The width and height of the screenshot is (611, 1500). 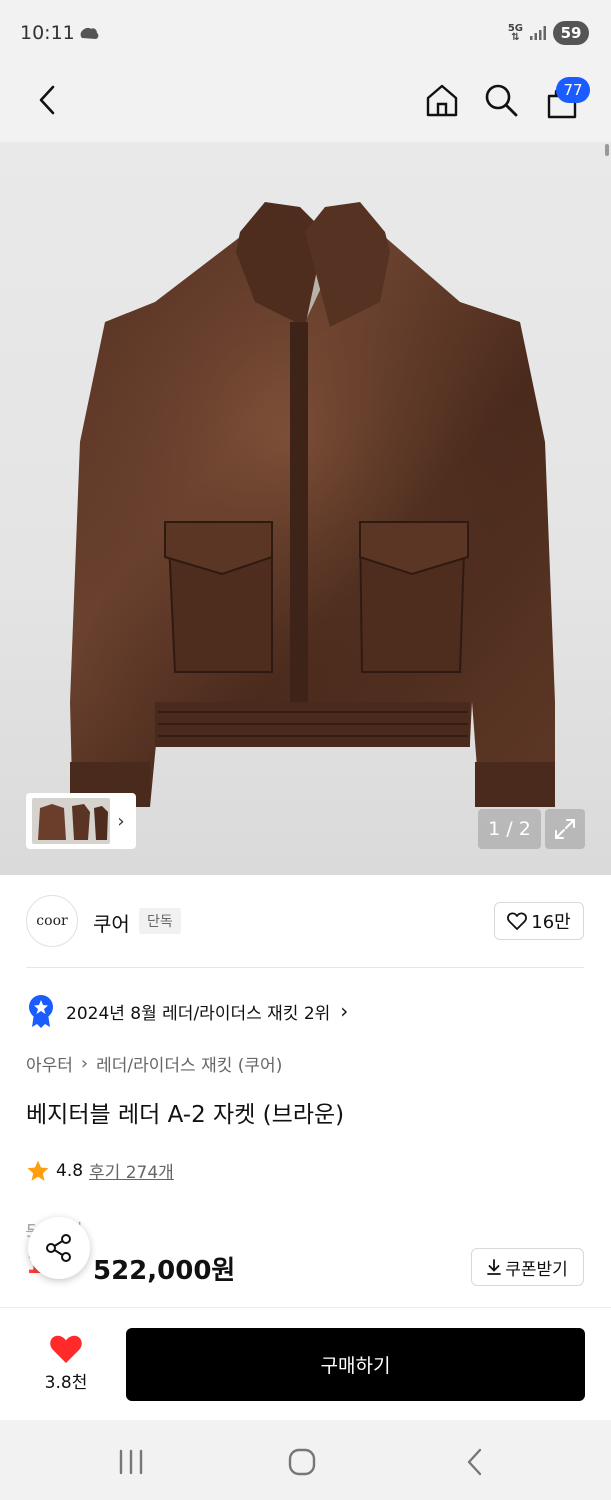 What do you see at coordinates (607, 150) in the screenshot?
I see `scroll-indicator` at bounding box center [607, 150].